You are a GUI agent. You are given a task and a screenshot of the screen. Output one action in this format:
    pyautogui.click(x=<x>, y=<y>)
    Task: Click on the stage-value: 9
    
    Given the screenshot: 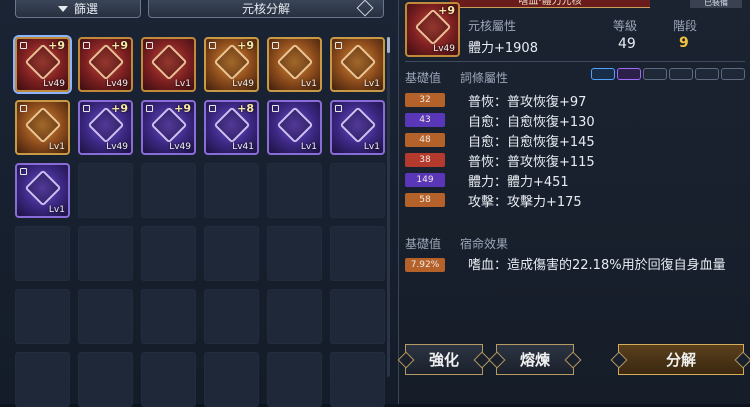 What is the action you would take?
    pyautogui.click(x=684, y=43)
    